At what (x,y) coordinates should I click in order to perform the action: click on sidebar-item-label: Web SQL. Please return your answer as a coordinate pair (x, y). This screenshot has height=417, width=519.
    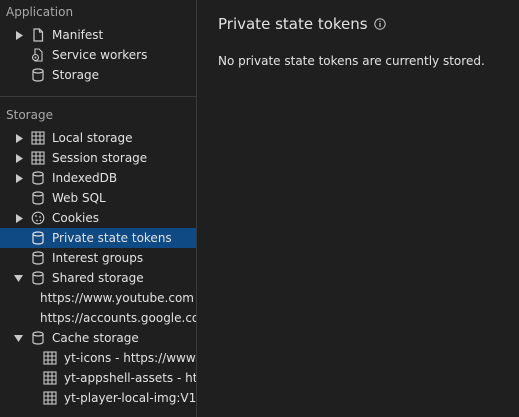
    Looking at the image, I should click on (79, 198).